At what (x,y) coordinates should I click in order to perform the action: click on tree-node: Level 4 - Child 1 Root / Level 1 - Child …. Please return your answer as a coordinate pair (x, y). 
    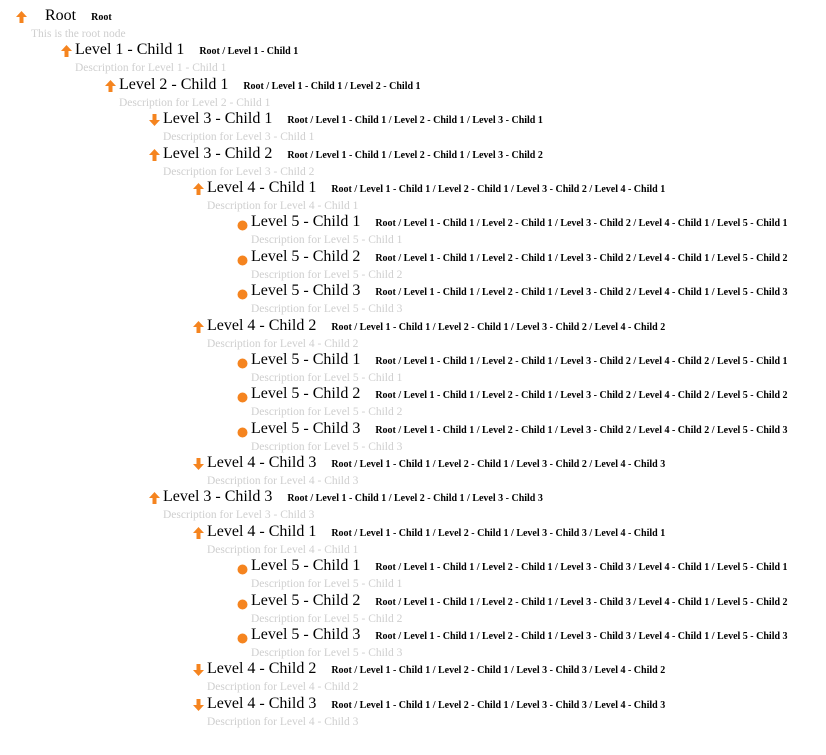
    Looking at the image, I should click on (332, 196).